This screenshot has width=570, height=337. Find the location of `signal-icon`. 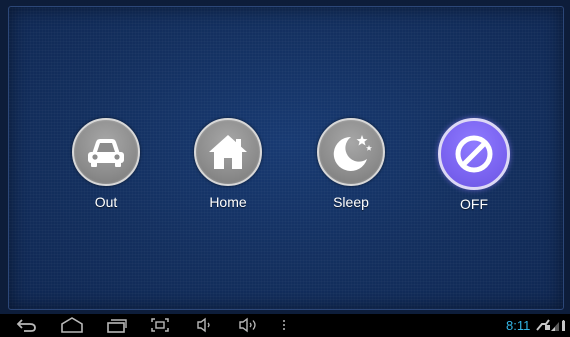

signal-icon is located at coordinates (555, 326).